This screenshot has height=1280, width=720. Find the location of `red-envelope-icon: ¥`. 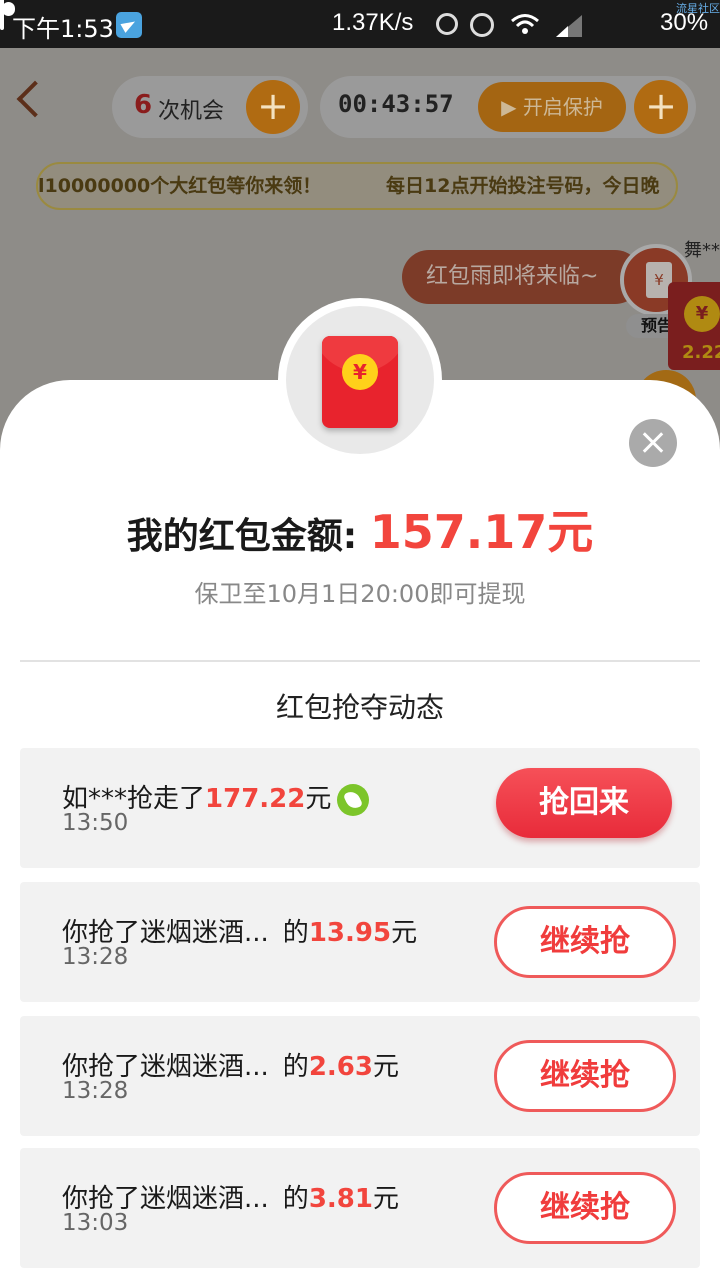

red-envelope-icon: ¥ is located at coordinates (360, 382).